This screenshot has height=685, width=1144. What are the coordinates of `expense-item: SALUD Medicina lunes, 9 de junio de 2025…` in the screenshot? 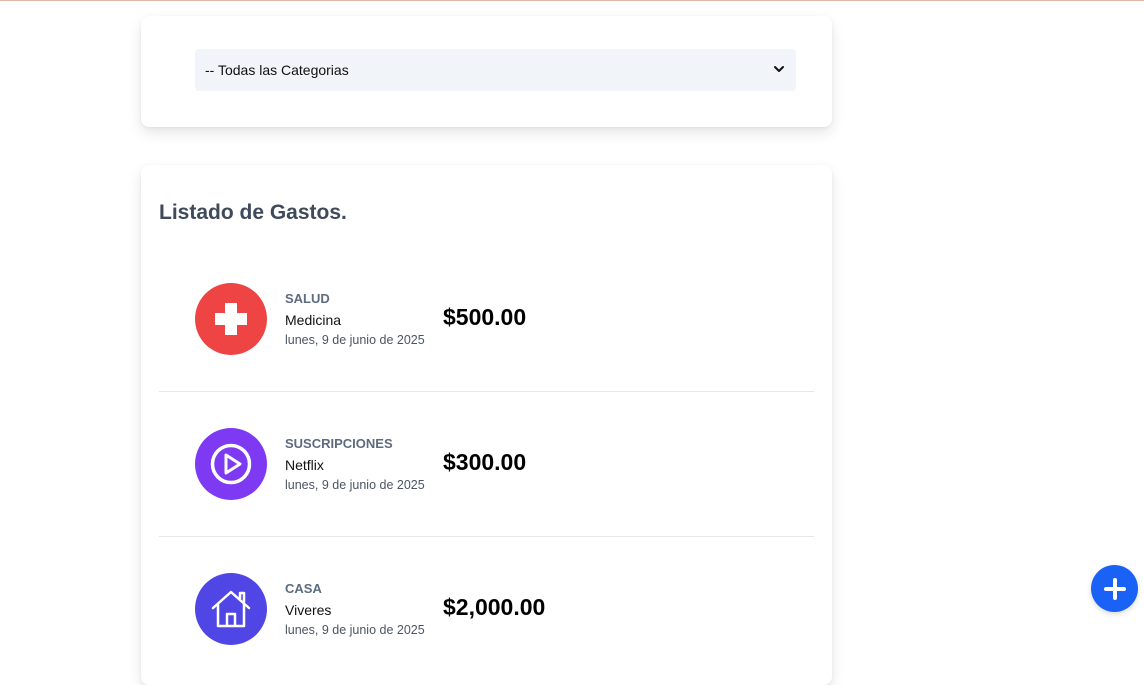 It's located at (486, 319).